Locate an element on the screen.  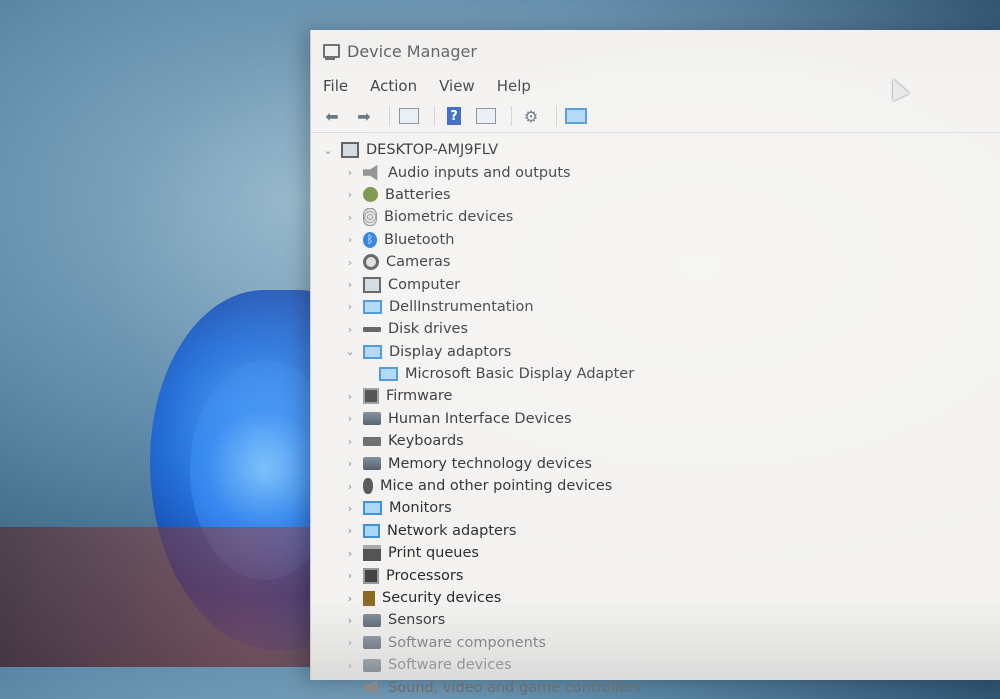
tree-category-label: Memory technology devices is located at coordinates (490, 463).